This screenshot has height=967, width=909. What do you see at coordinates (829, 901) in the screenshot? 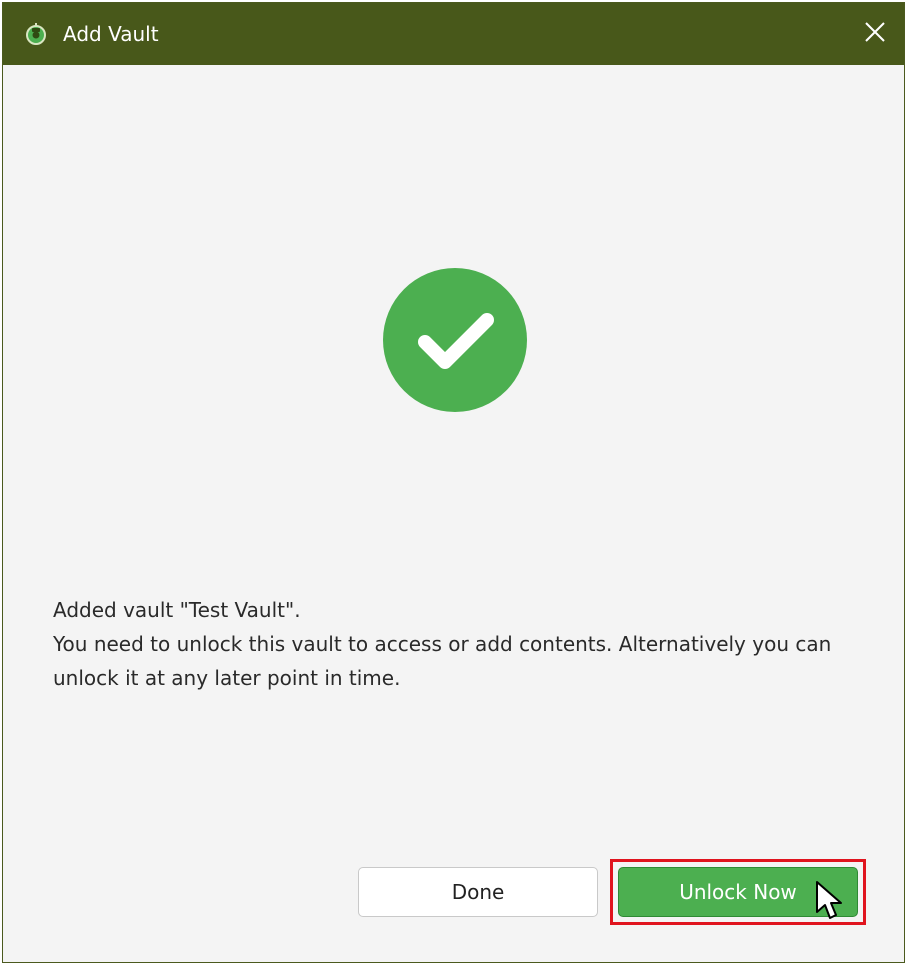
I see `mouse-cursor-icon` at bounding box center [829, 901].